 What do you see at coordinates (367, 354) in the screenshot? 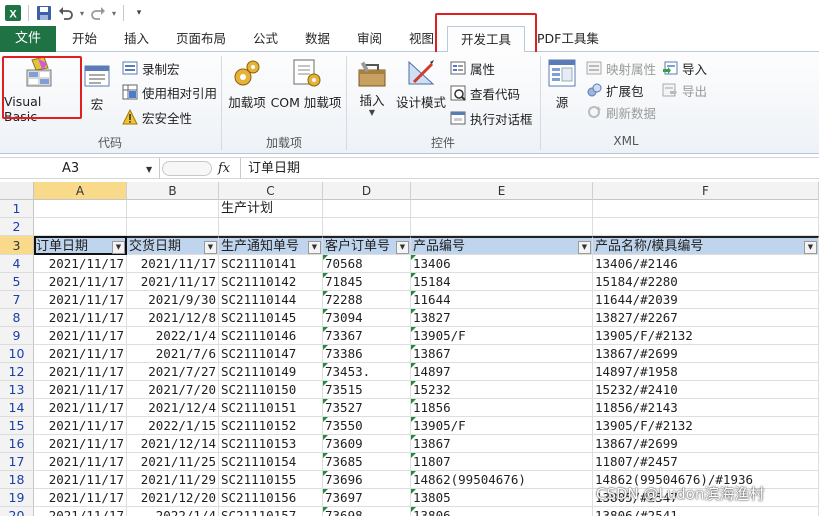
I see `cell-customer-order: 73386` at bounding box center [367, 354].